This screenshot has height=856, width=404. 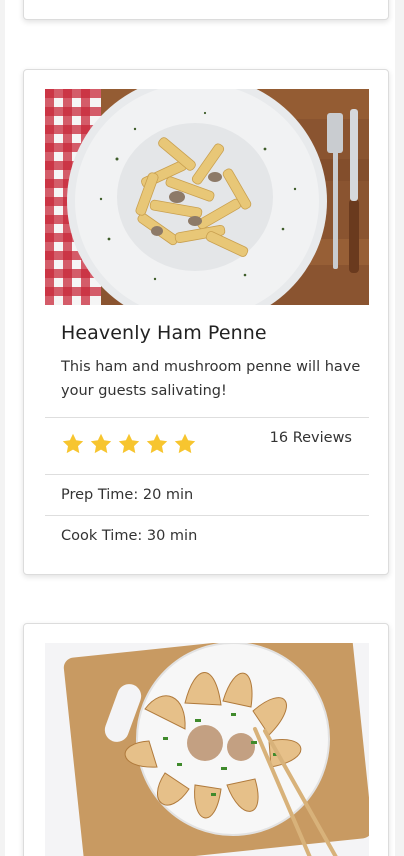 What do you see at coordinates (129, 536) in the screenshot?
I see `cook-time: Cook Time: 30 min` at bounding box center [129, 536].